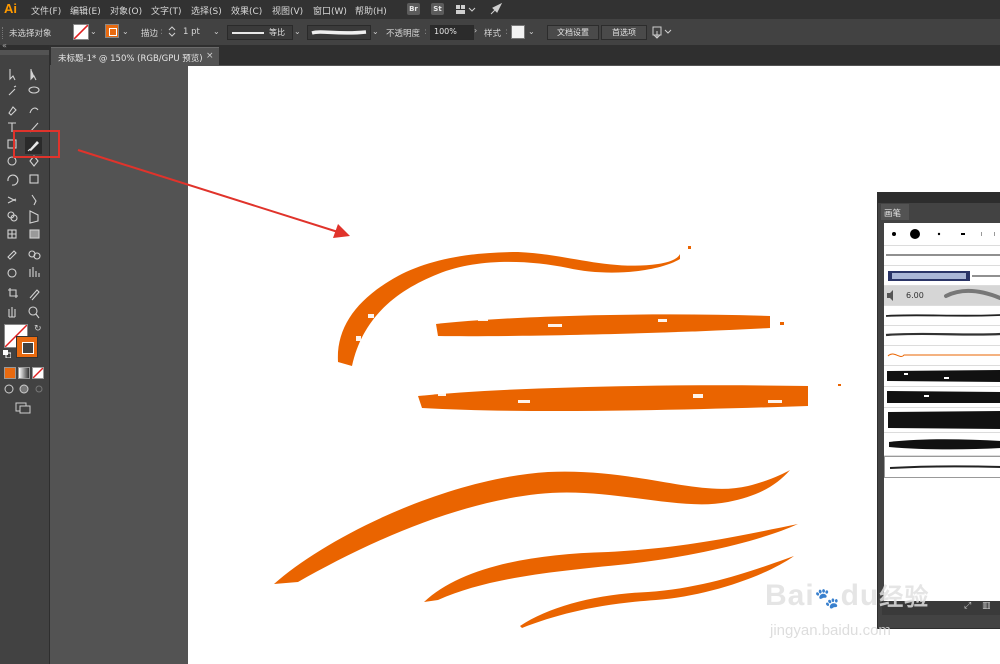 This screenshot has width=1000, height=664. I want to click on rotate-tool-icon, so click(12, 181).